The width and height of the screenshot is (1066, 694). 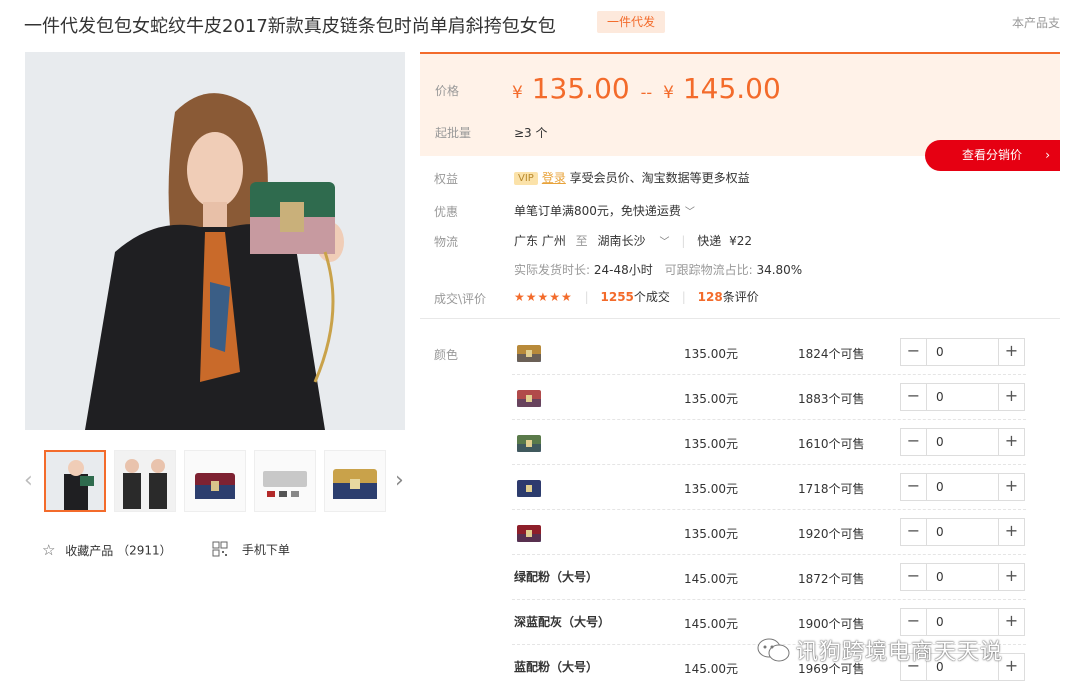 I want to click on watermark-text: 讯狗跨境电商天天说, so click(x=900, y=652).